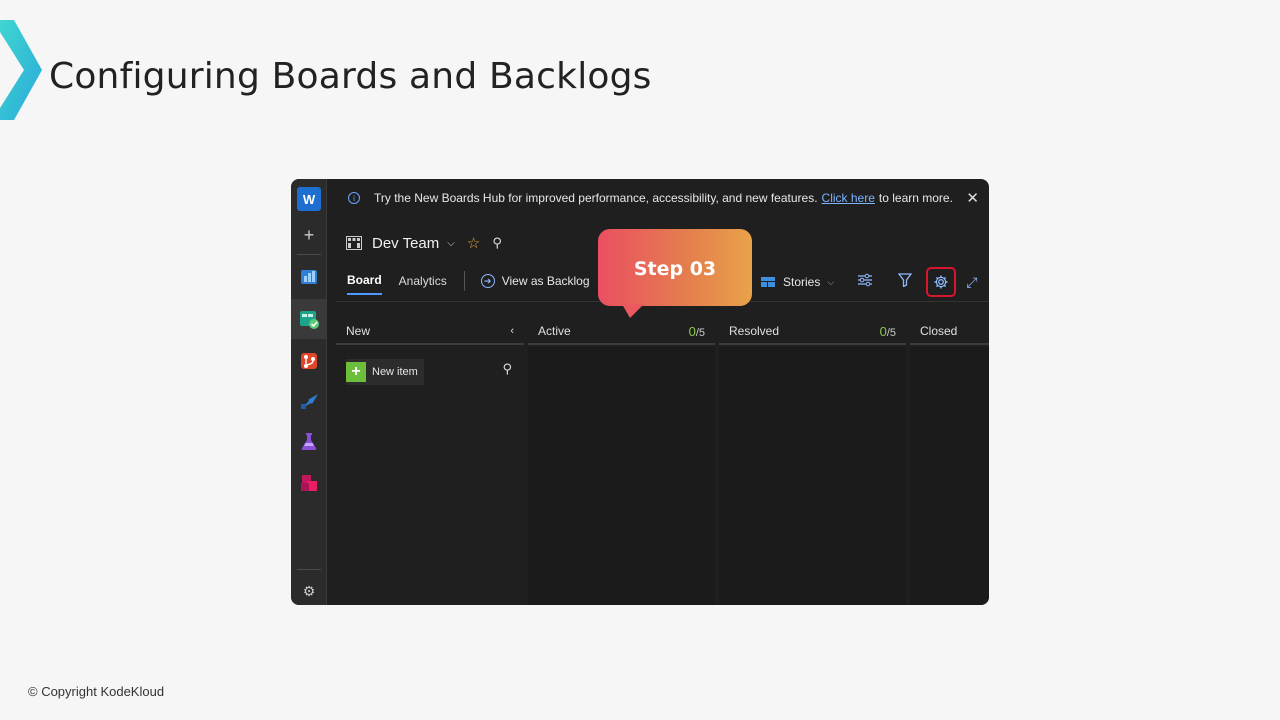 The height and width of the screenshot is (720, 1280). I want to click on backlog-level-label: Stories, so click(802, 282).